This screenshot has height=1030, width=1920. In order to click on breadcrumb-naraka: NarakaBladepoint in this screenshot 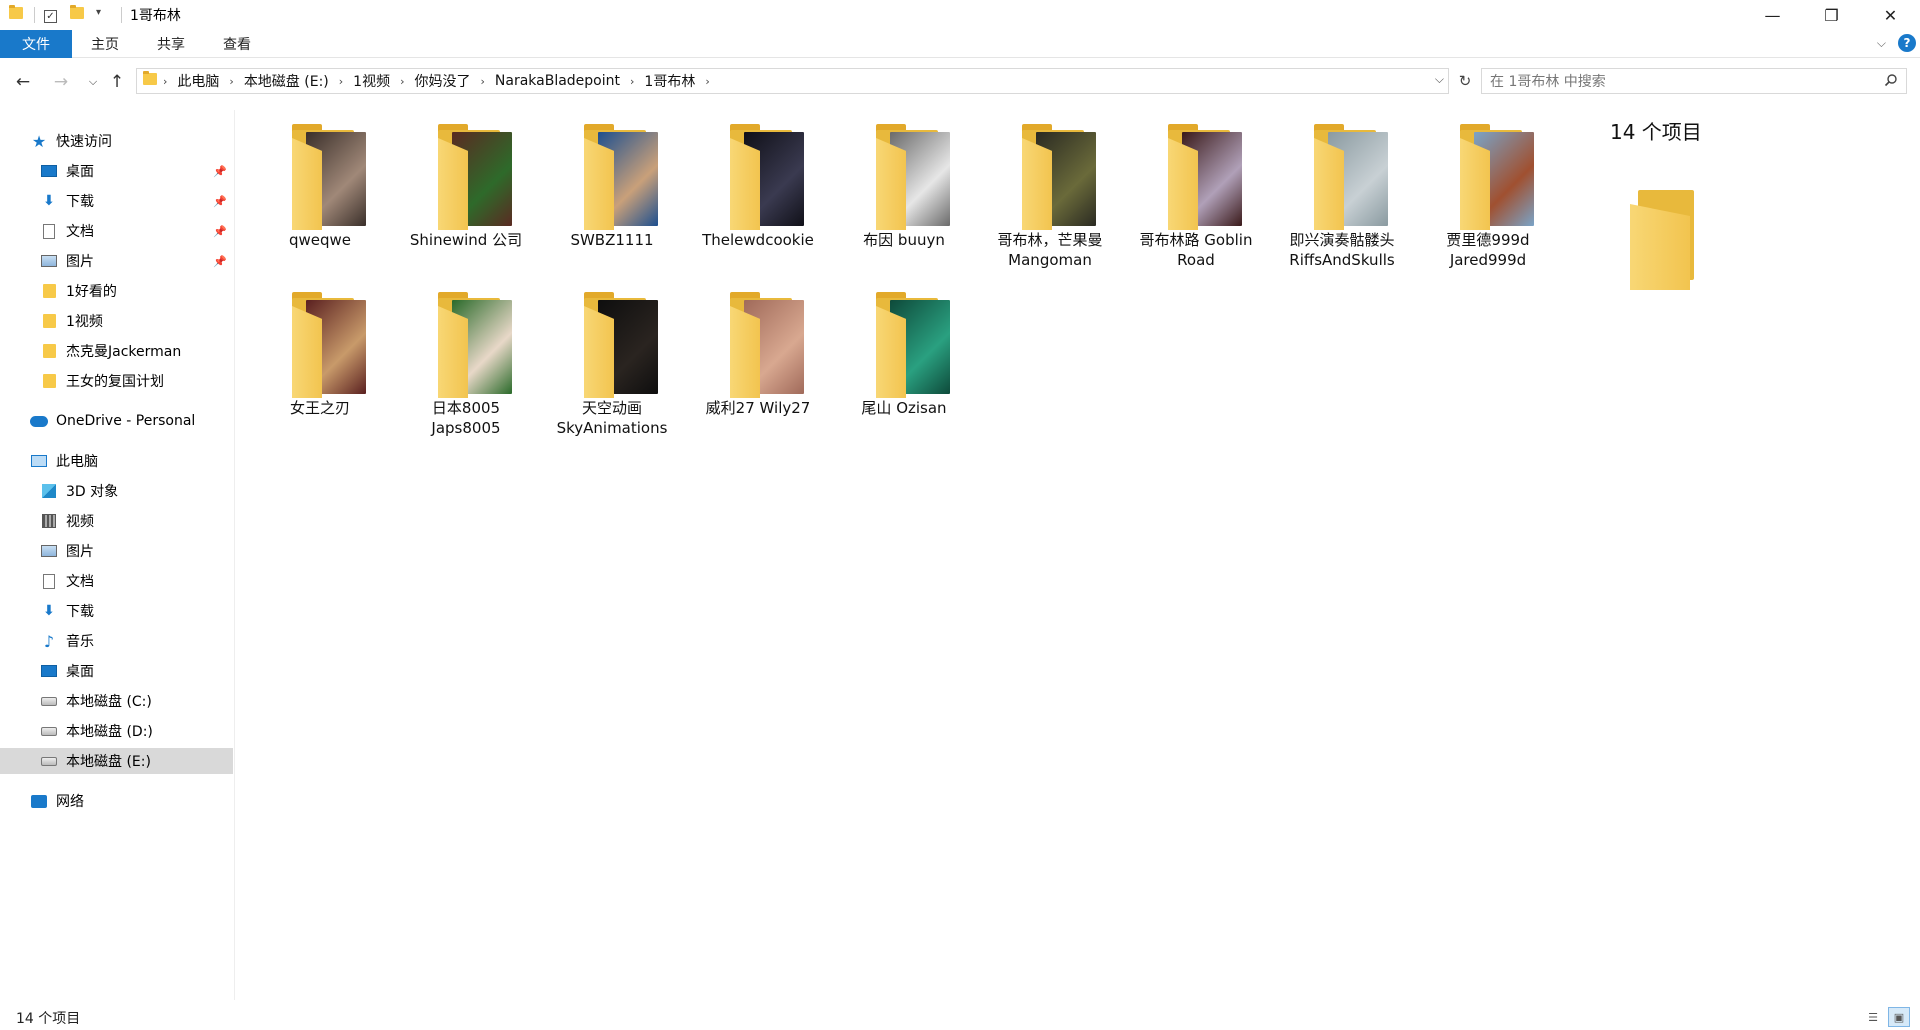, I will do `click(557, 81)`.